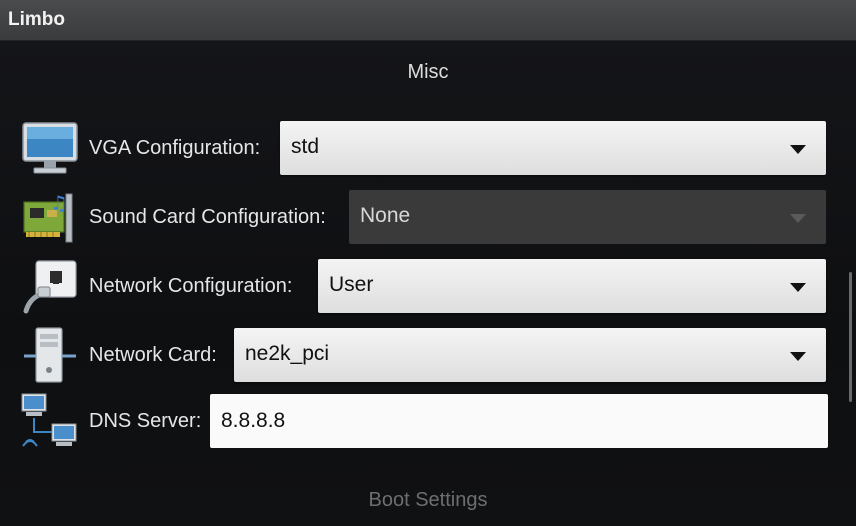  I want to click on dns-field, so click(519, 421).